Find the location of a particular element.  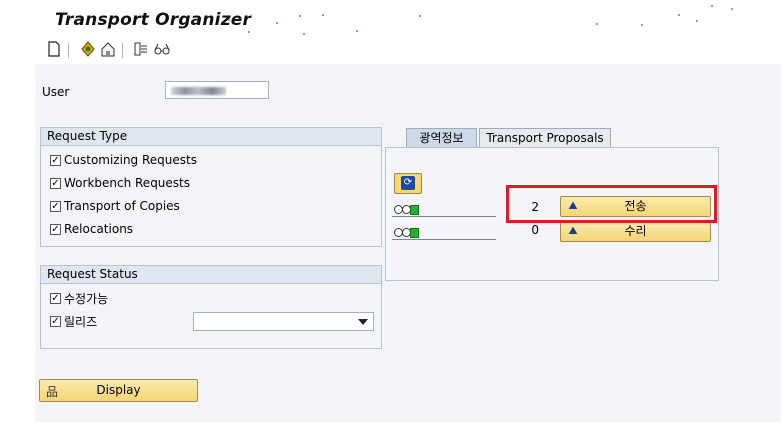

request-type-title: Request Type is located at coordinates (211, 137).